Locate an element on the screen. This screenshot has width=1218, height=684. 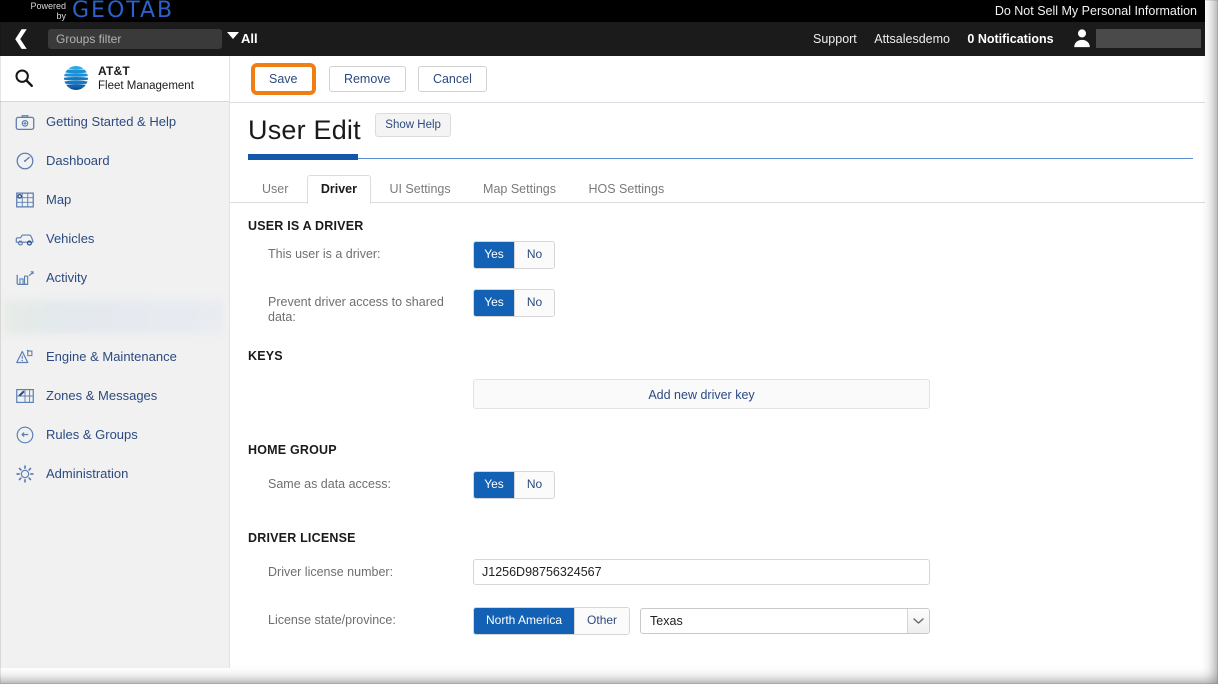
bar-chart-icon is located at coordinates (25, 278).